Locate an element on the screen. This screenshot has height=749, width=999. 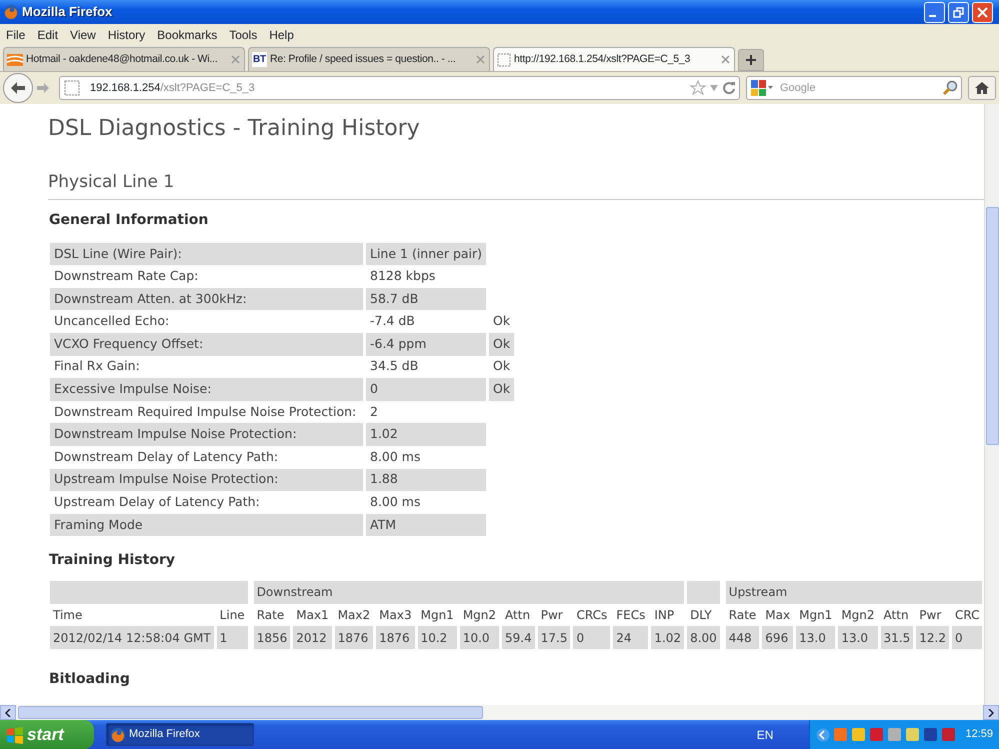
scroll-left-button is located at coordinates (8, 712).